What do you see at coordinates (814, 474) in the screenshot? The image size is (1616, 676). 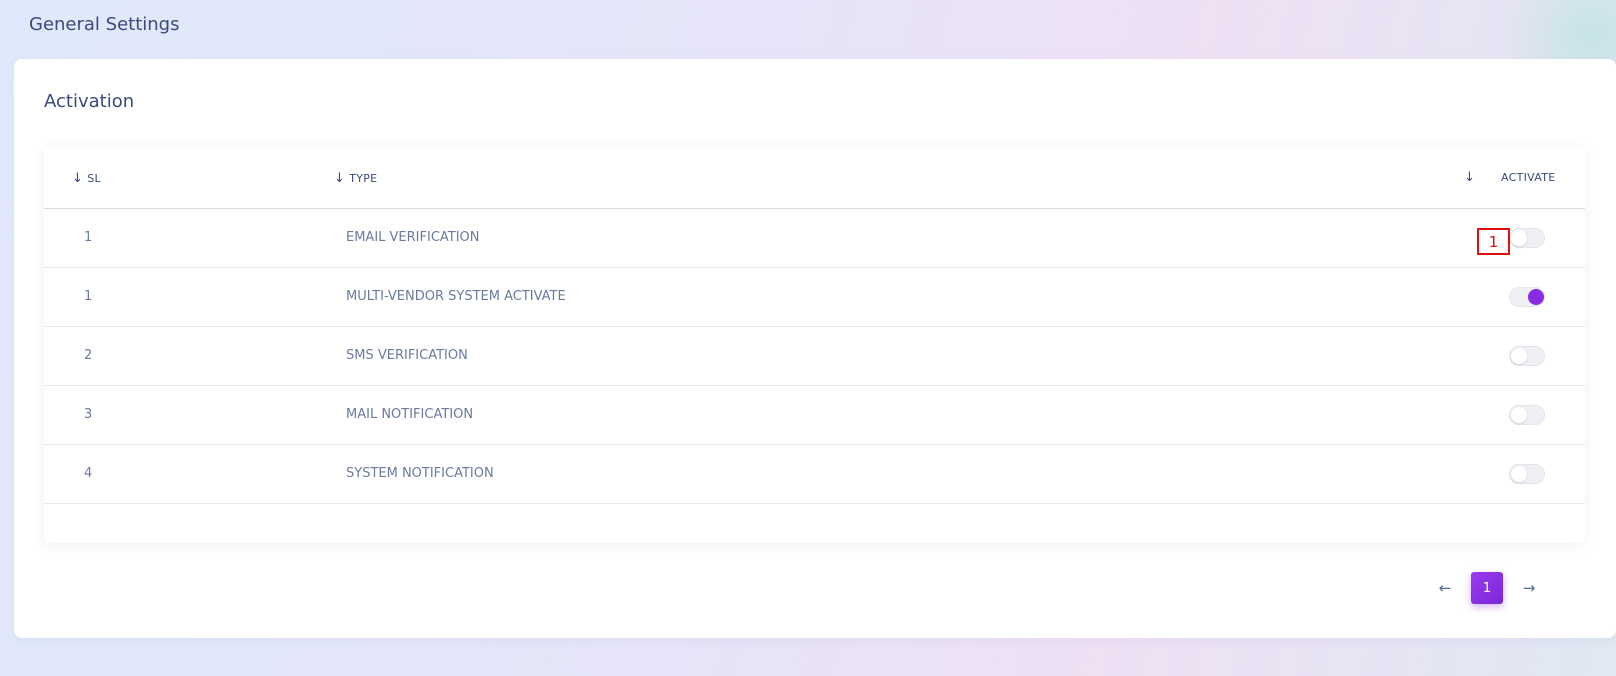 I see `table-row: 4 SYSTEM NOTIFICATION` at bounding box center [814, 474].